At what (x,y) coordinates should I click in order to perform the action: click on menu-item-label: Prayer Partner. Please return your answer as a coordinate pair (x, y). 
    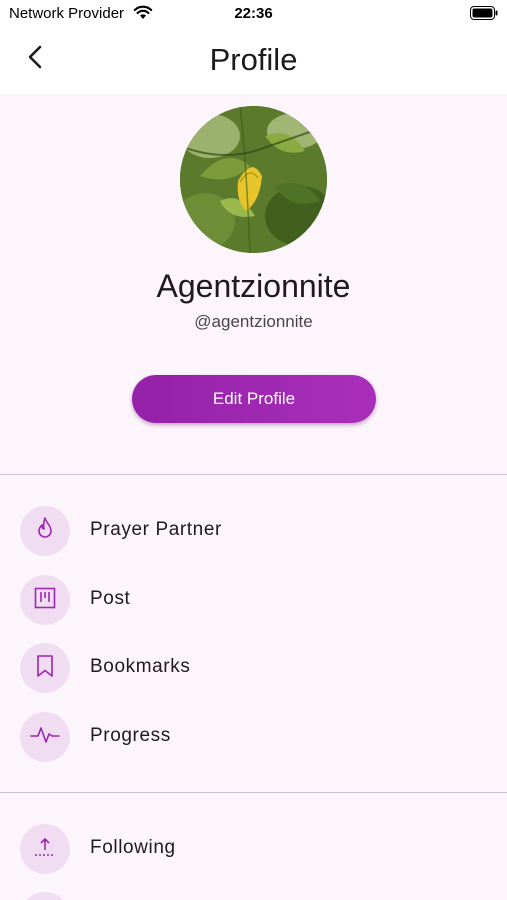
    Looking at the image, I should click on (156, 529).